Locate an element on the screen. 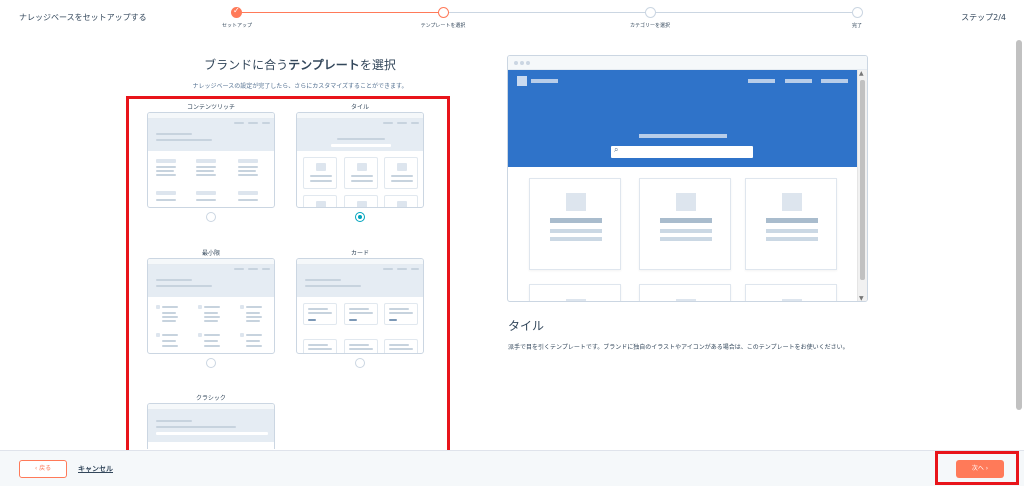  progress-fill is located at coordinates (340, 12).